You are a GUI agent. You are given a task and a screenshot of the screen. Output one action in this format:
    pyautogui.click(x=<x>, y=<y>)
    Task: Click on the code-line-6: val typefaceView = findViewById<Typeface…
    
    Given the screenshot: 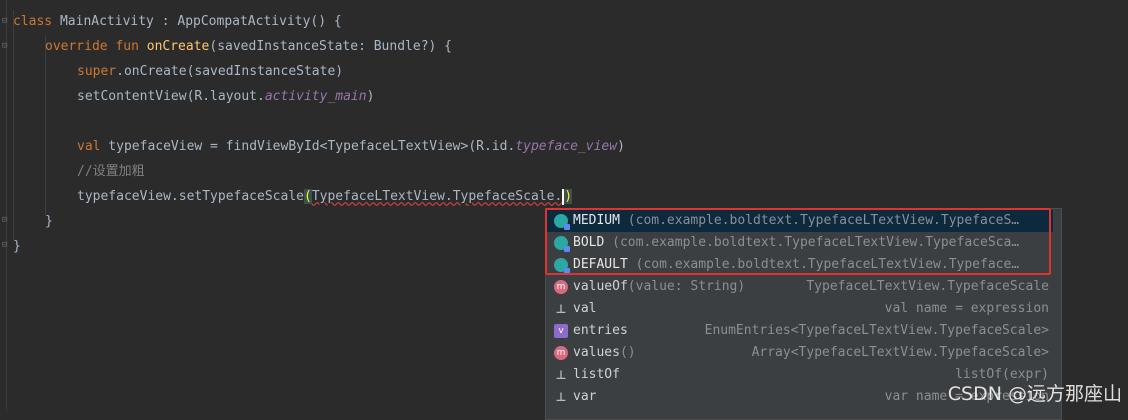 What is the action you would take?
    pyautogui.click(x=351, y=146)
    